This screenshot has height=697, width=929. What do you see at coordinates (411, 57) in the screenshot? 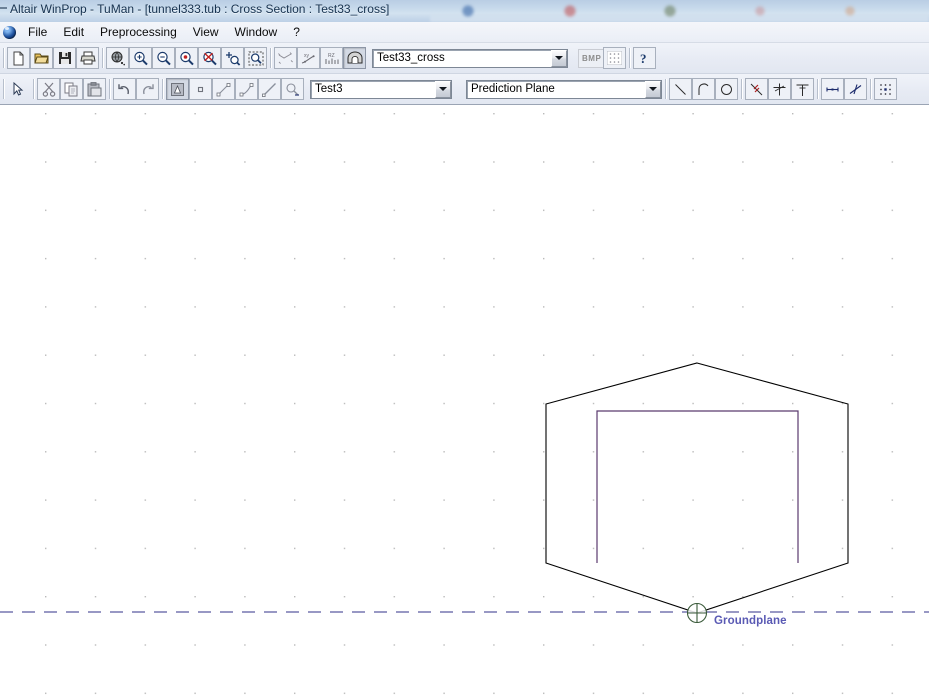
I see `cross-section-selector-value: Test33_cross` at bounding box center [411, 57].